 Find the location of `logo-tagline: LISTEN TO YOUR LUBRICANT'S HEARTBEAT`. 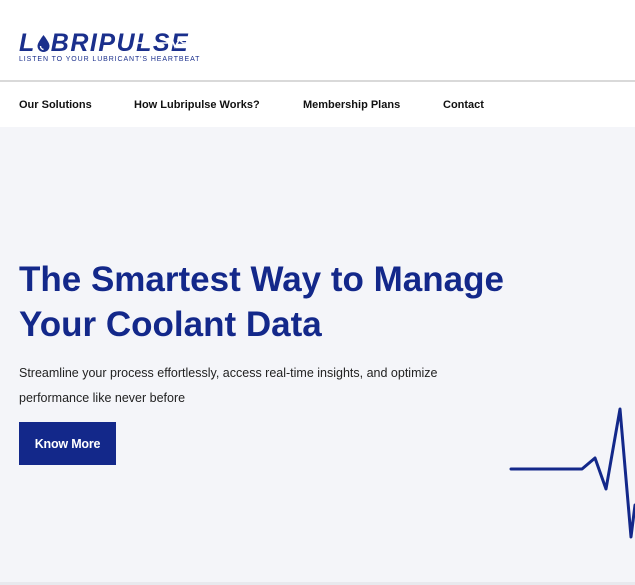

logo-tagline: LISTEN TO YOUR LUBRICANT'S HEARTBEAT is located at coordinates (110, 59).